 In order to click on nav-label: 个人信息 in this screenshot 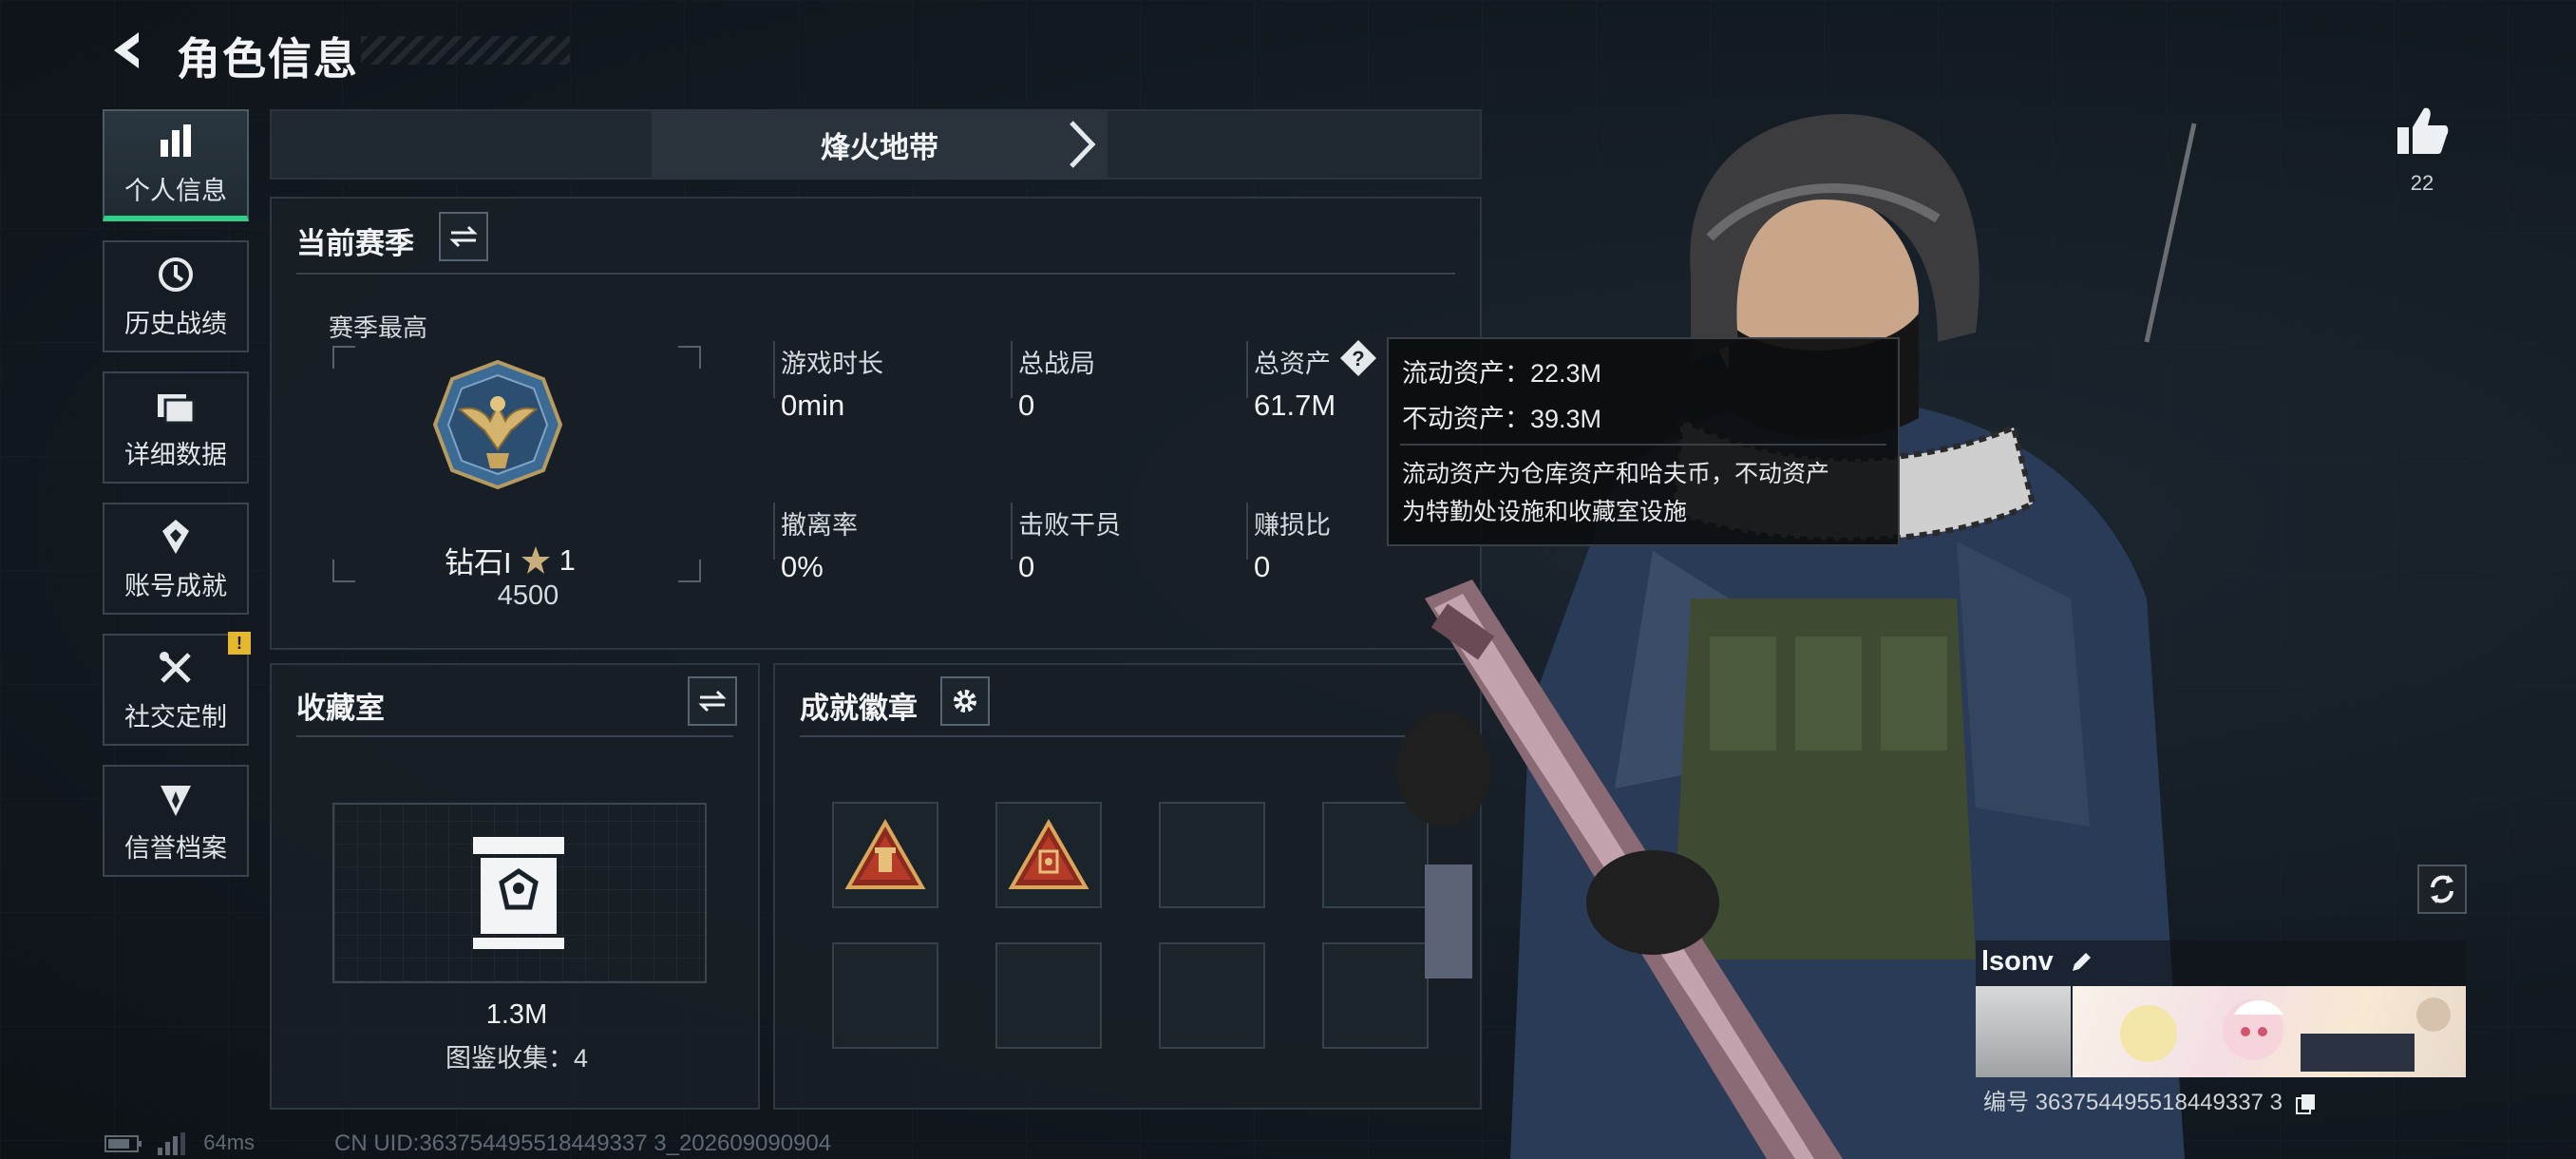, I will do `click(175, 190)`.